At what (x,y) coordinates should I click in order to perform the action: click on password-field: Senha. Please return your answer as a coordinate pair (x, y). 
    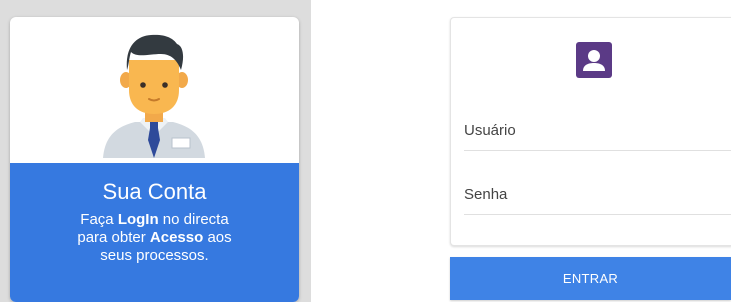
    Looking at the image, I should click on (597, 199).